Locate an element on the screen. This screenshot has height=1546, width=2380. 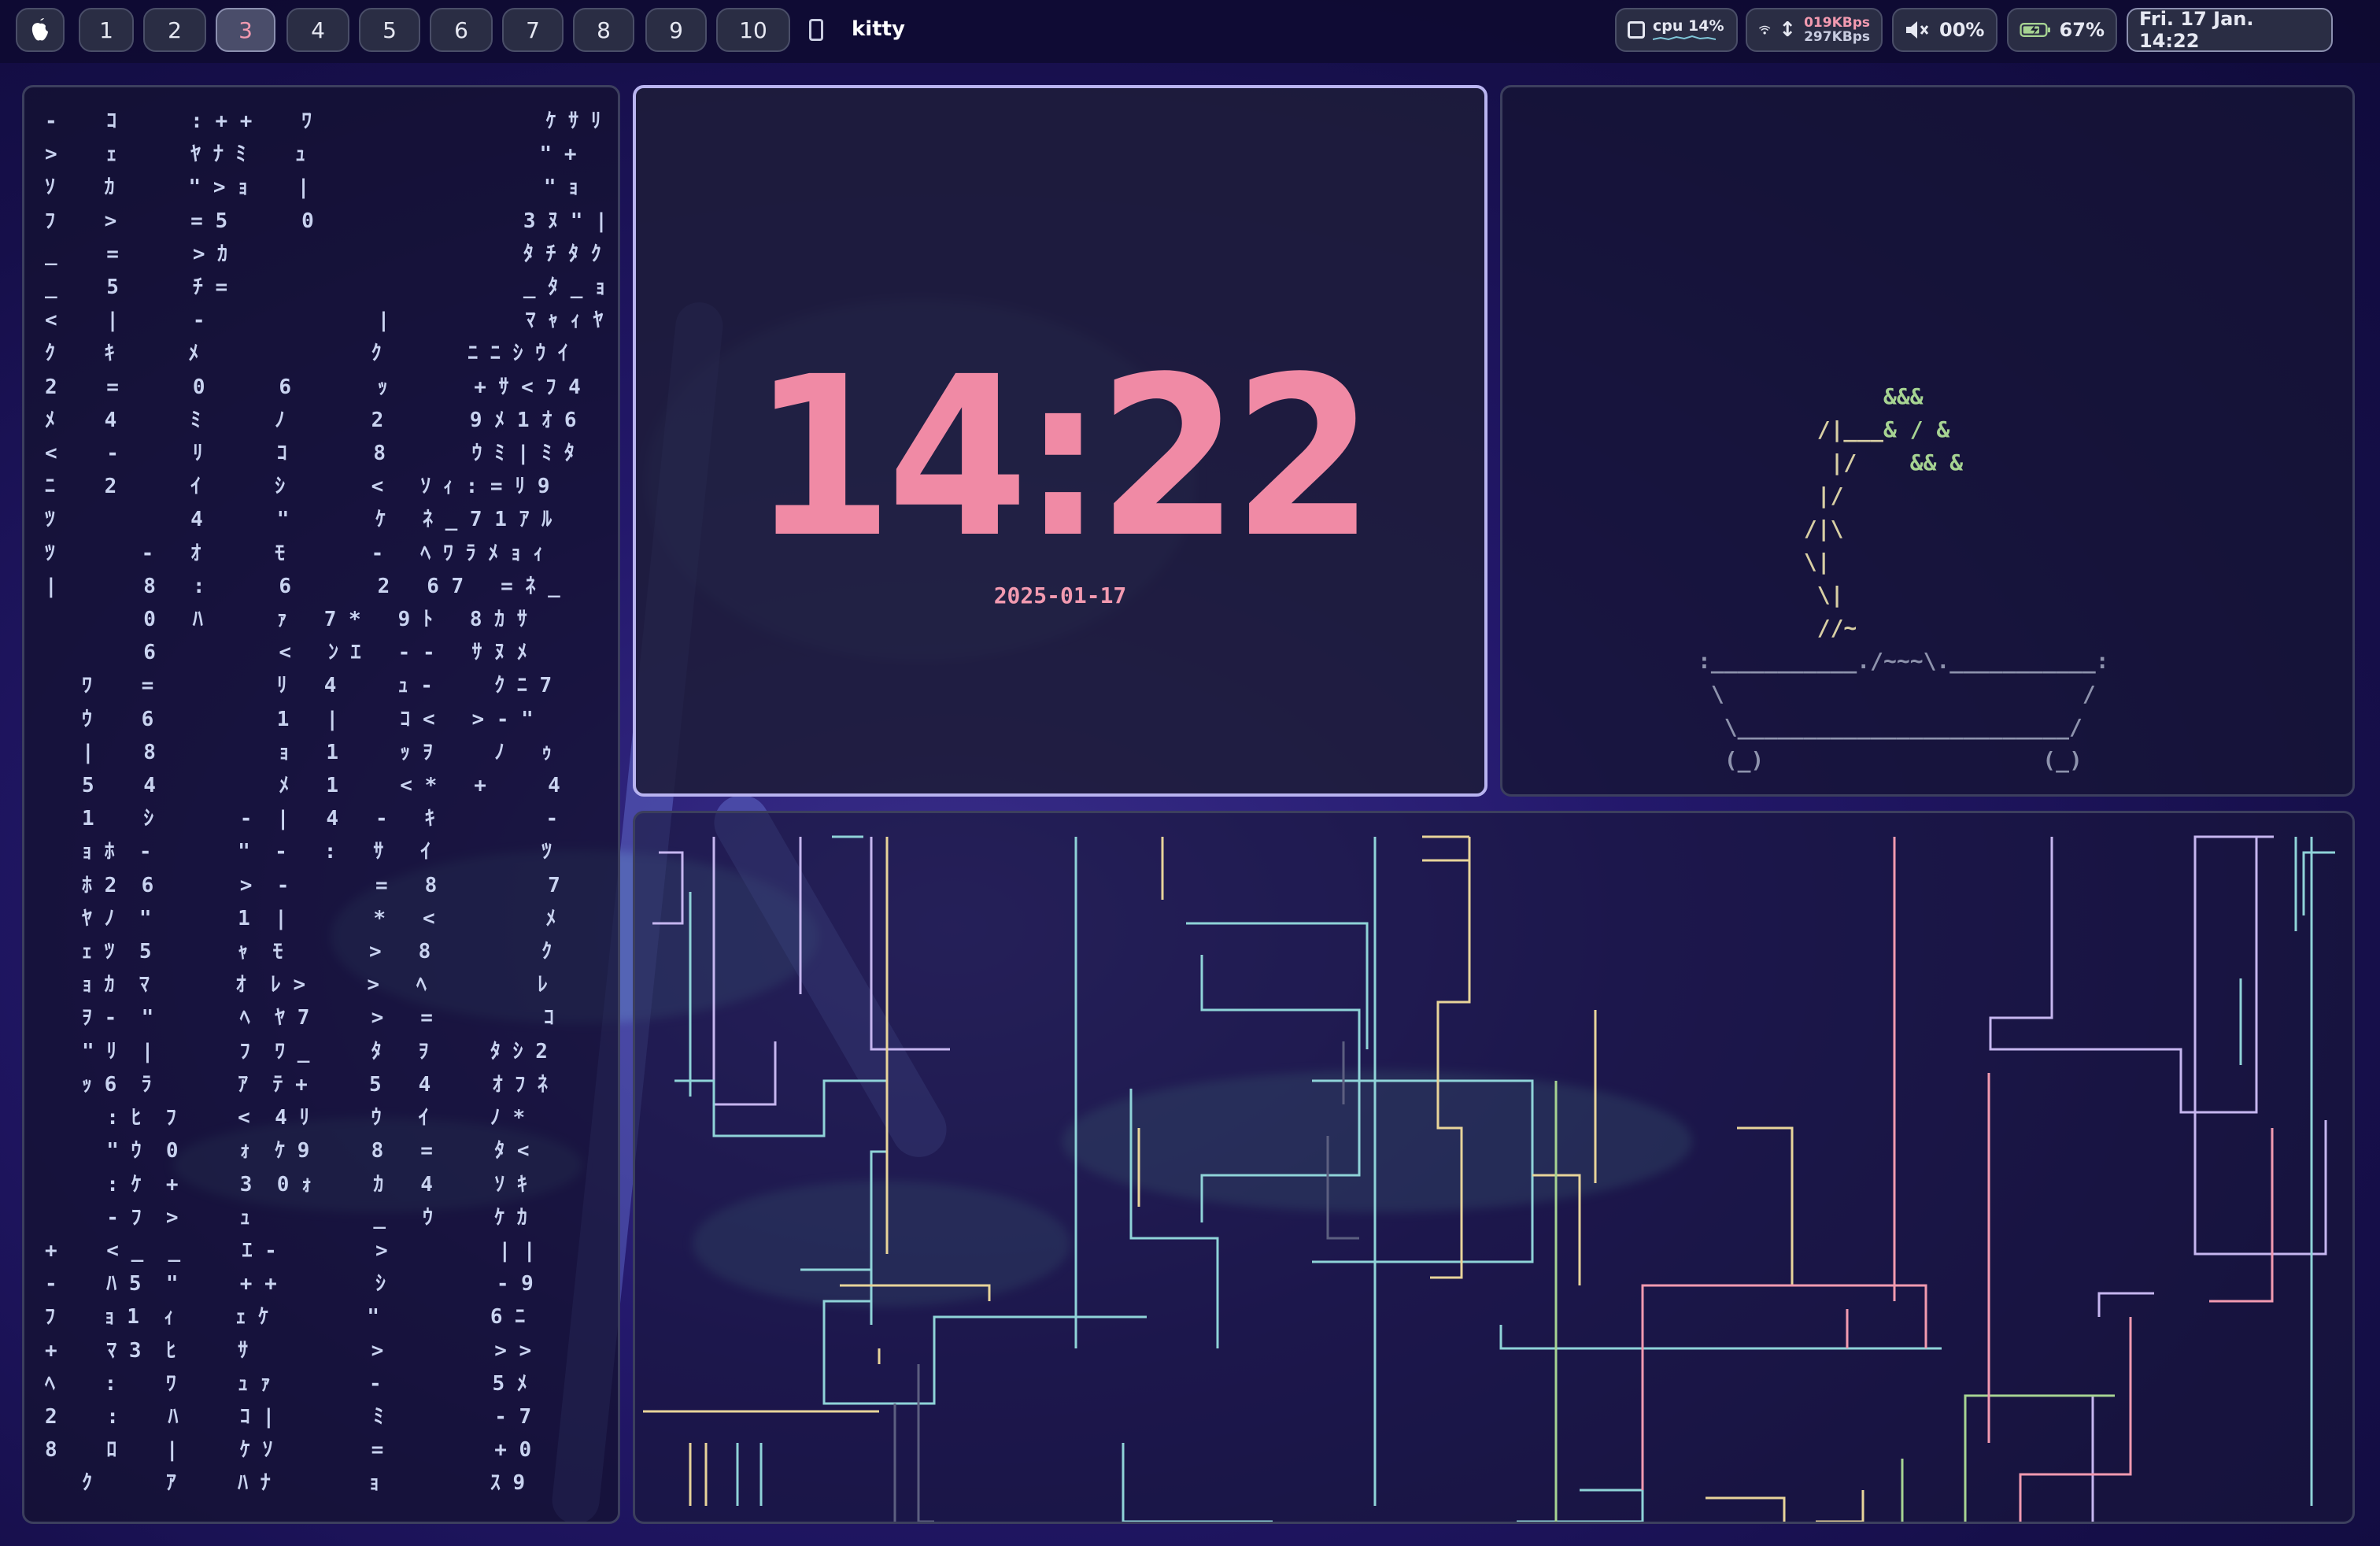
cpu-label: cpu is located at coordinates (1668, 26).